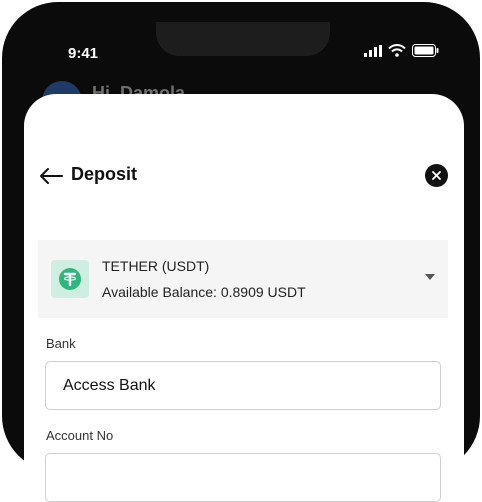 The image size is (482, 502). What do you see at coordinates (425, 50) in the screenshot?
I see `battery-icon` at bounding box center [425, 50].